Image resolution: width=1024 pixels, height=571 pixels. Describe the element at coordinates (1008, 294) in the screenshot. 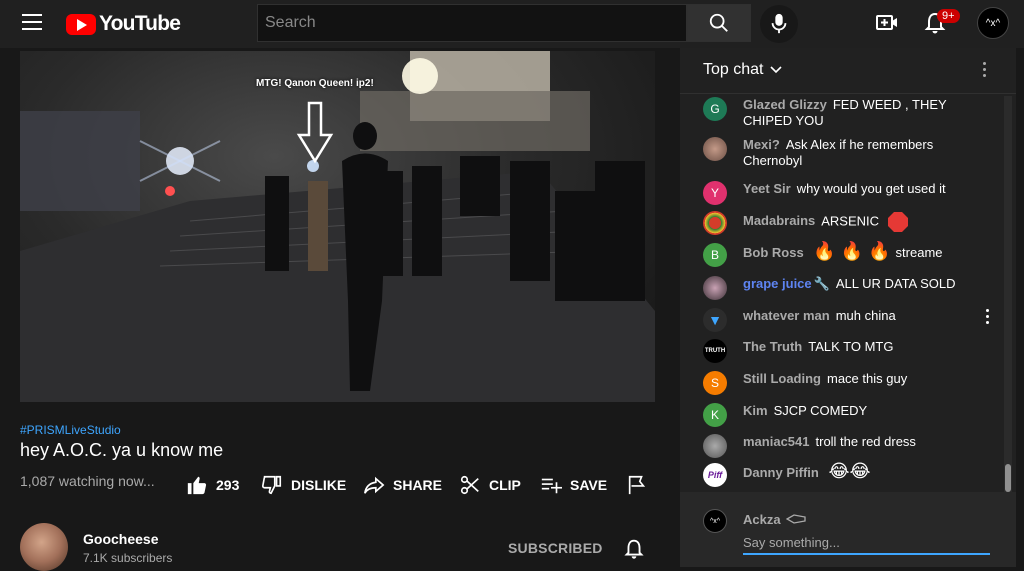

I see `chat-scrollbar-track` at that location.